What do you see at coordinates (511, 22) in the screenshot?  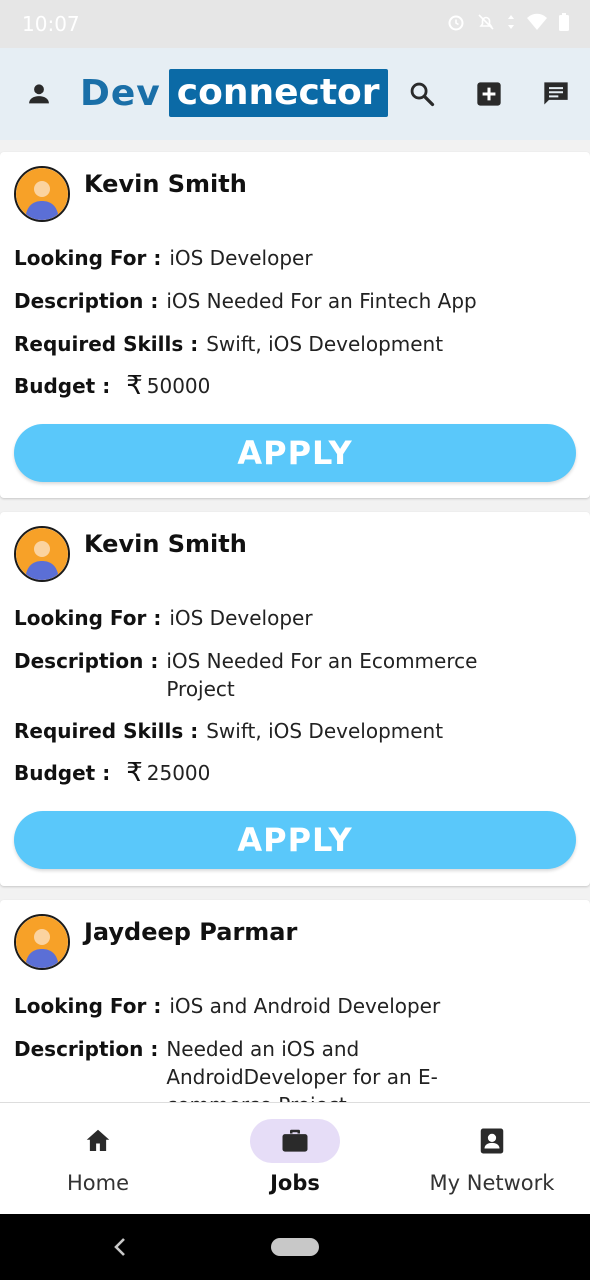 I see `data-arrows-icon` at bounding box center [511, 22].